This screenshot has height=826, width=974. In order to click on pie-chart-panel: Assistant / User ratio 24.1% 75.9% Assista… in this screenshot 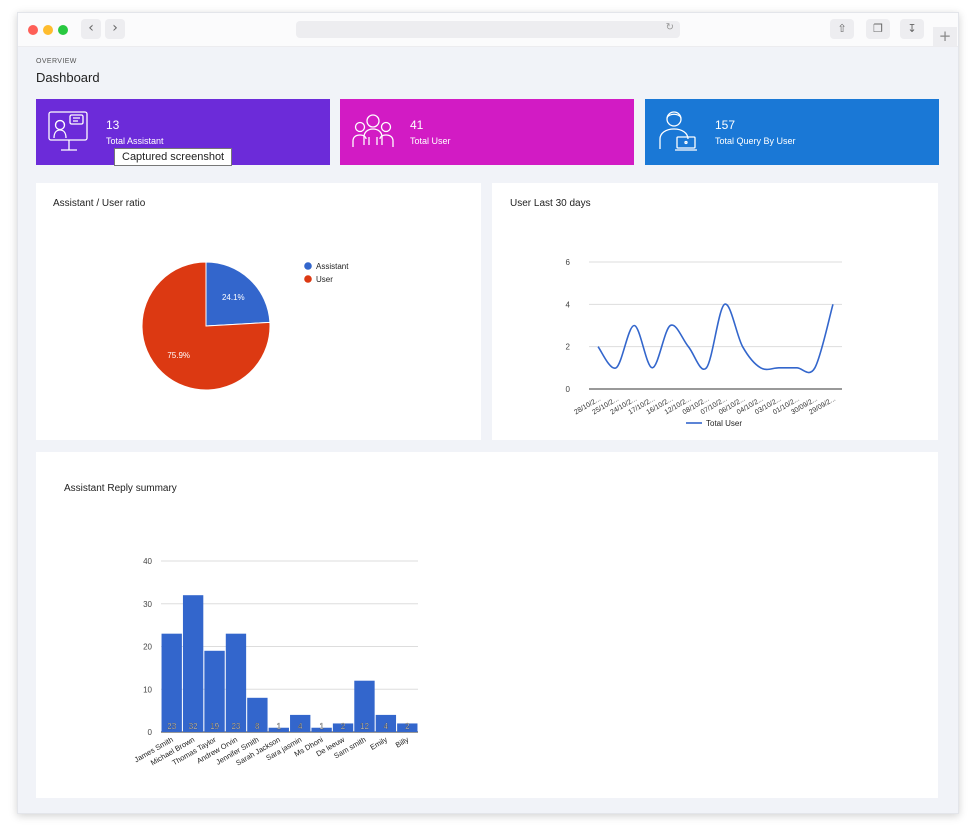, I will do `click(258, 311)`.